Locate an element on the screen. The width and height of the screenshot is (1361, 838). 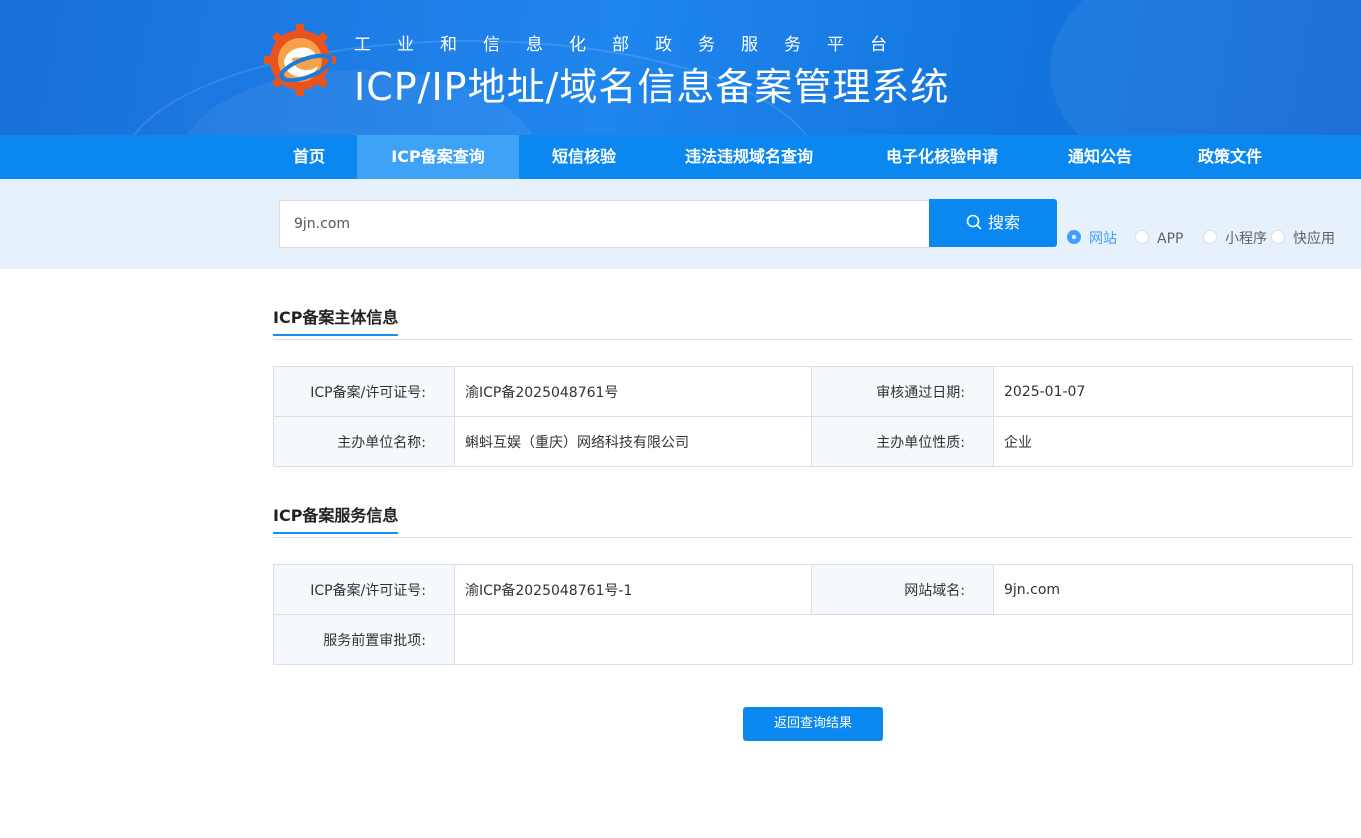
table-row: 服务前置审批项: is located at coordinates (813, 639).